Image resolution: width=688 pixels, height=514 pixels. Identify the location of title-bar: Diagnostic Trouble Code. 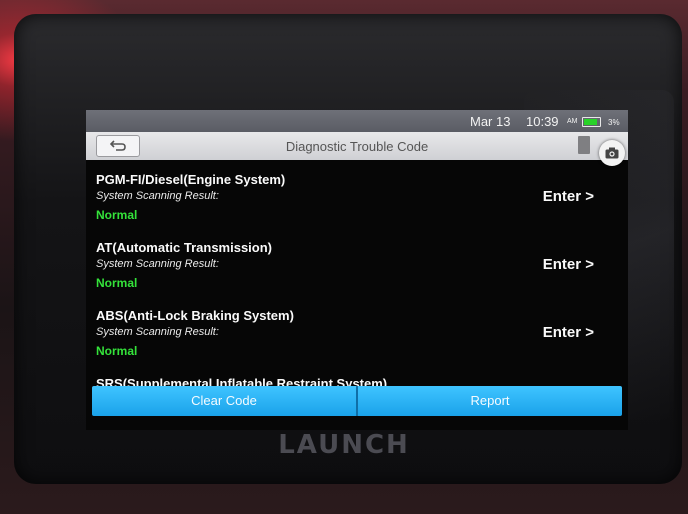
(357, 146).